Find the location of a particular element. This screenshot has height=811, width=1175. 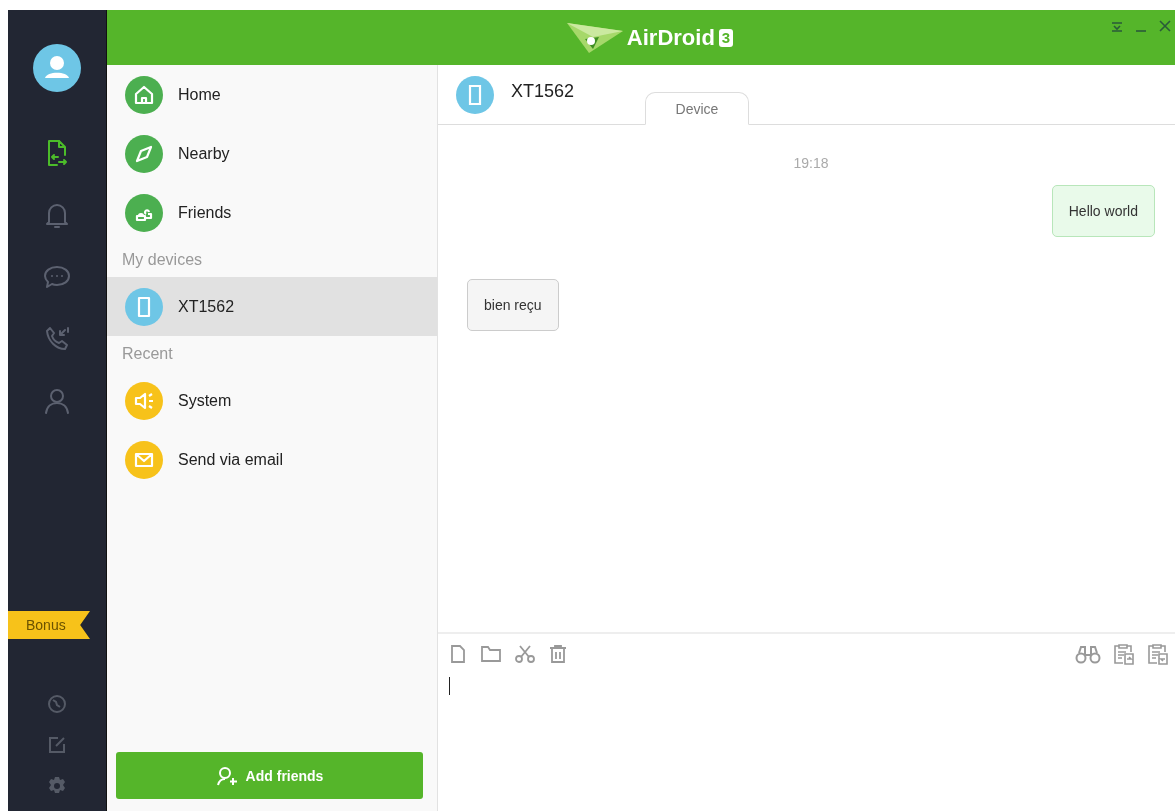

sidebar-item: Friends is located at coordinates (272, 212).